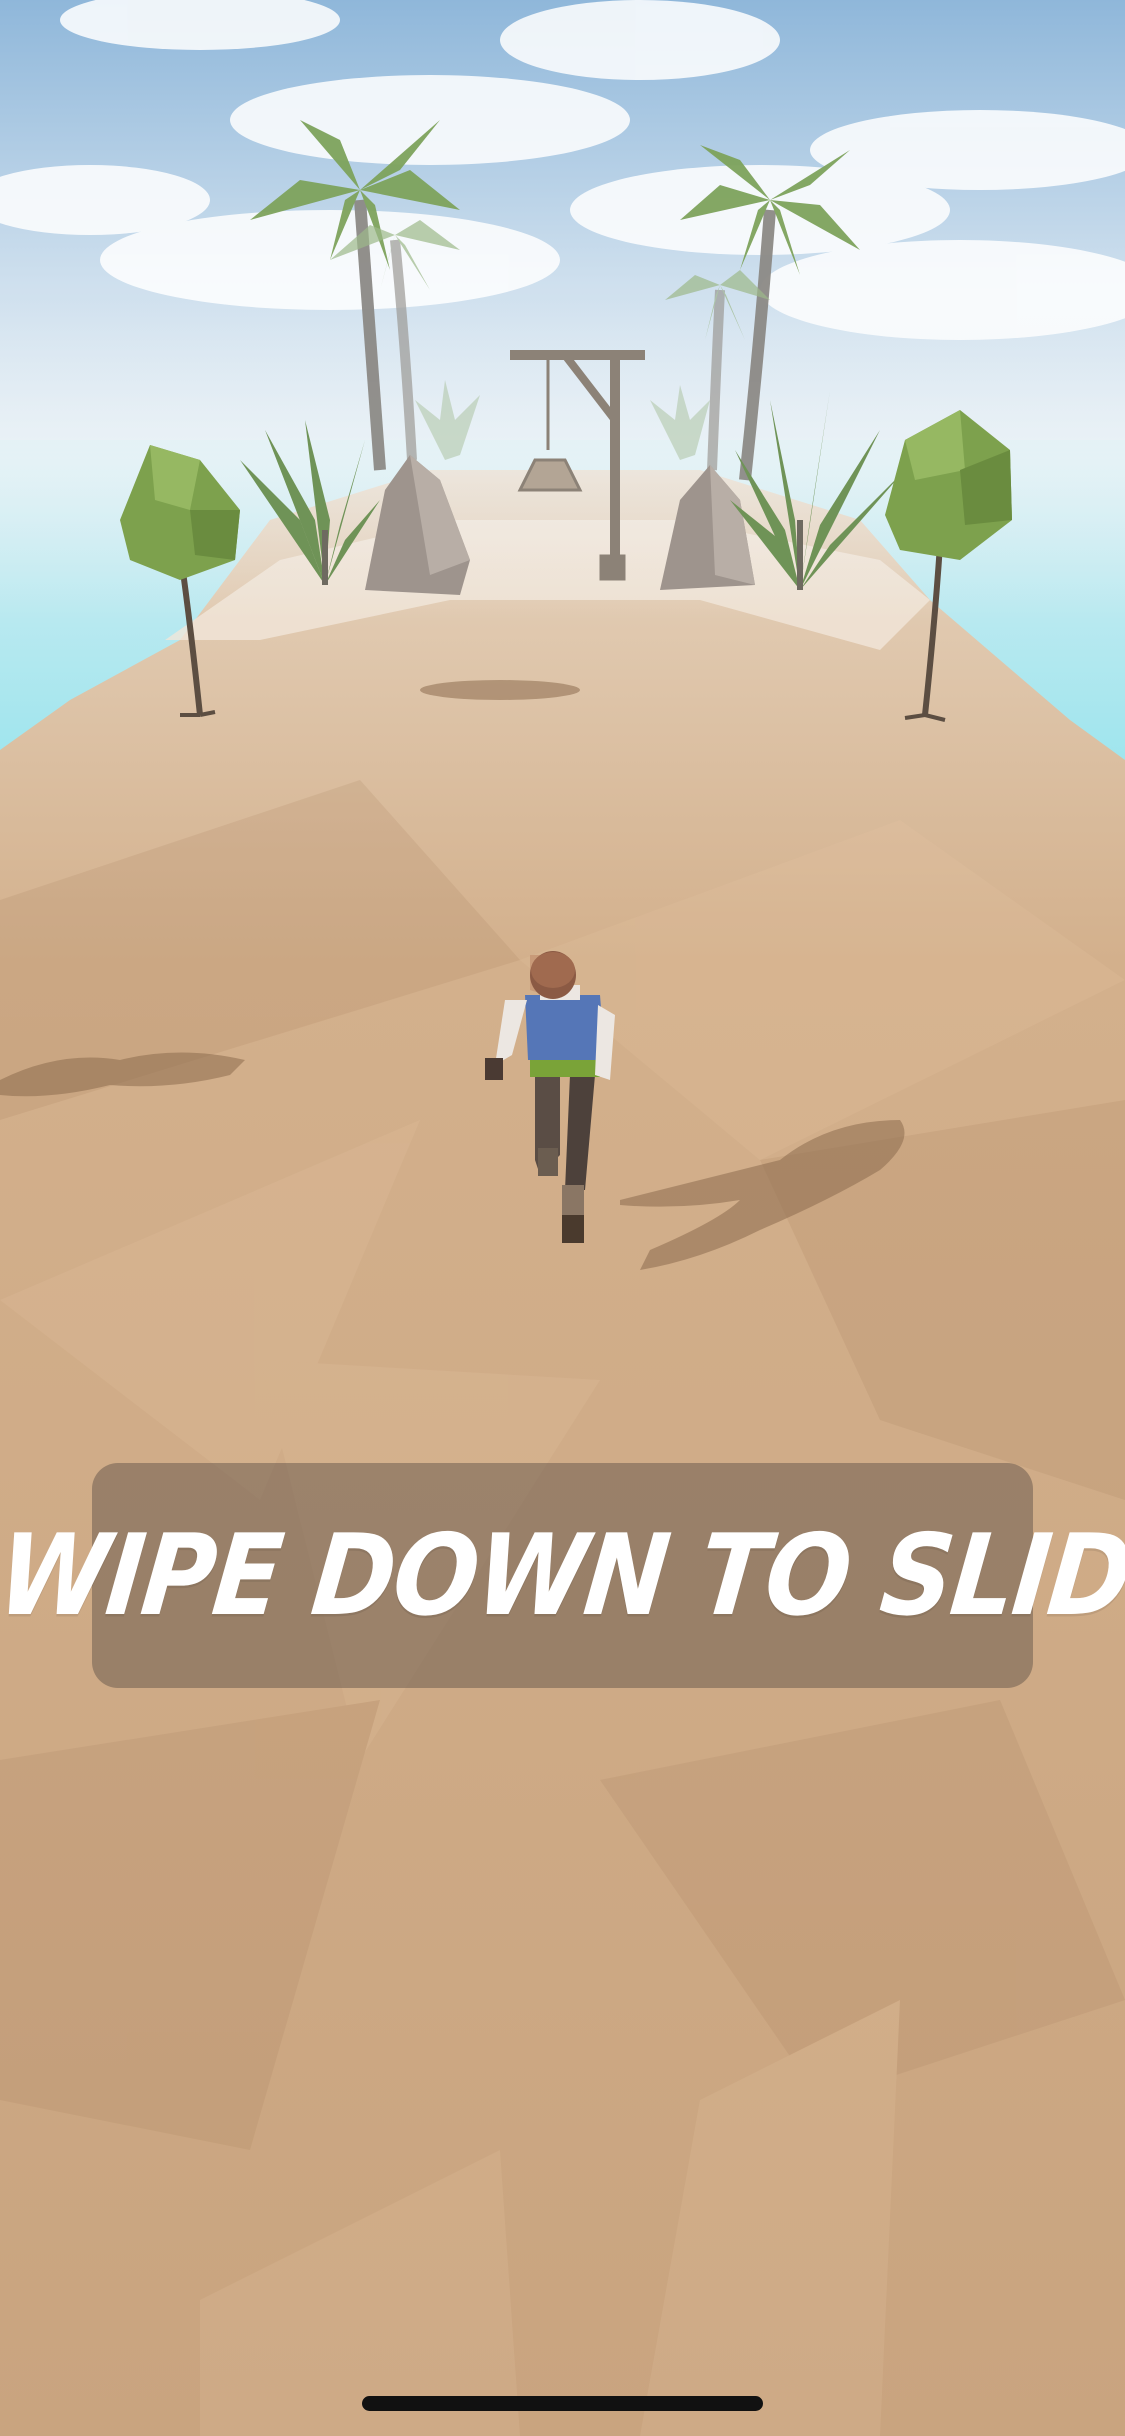 The image size is (1125, 2436). I want to click on tutorial-banner: SWIPE DOWN TO SLIDE, so click(562, 1575).